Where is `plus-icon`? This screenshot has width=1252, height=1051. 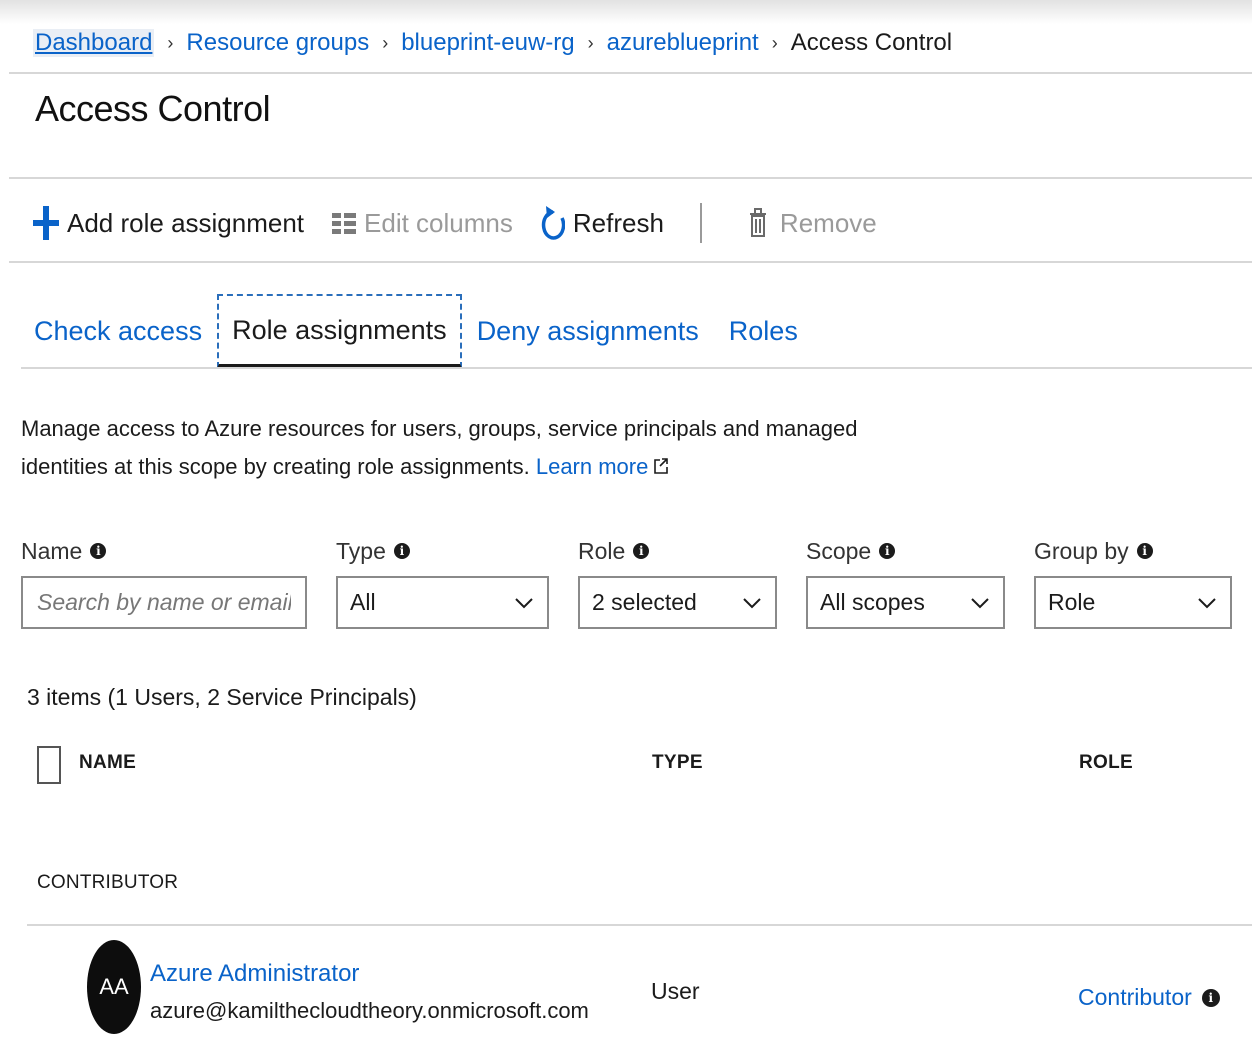 plus-icon is located at coordinates (46, 223).